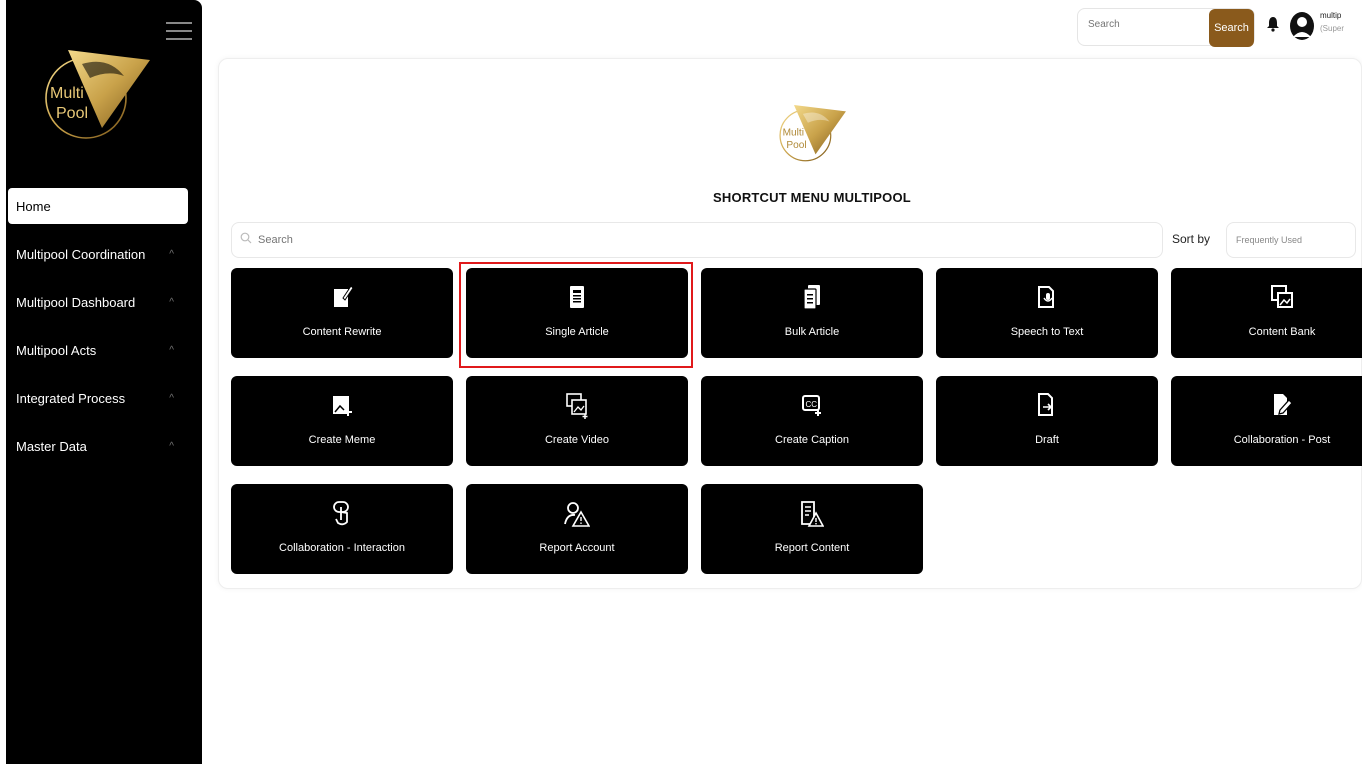 This screenshot has height=764, width=1362. Describe the element at coordinates (1283, 404) in the screenshot. I see `collaboration-post-icon` at that location.